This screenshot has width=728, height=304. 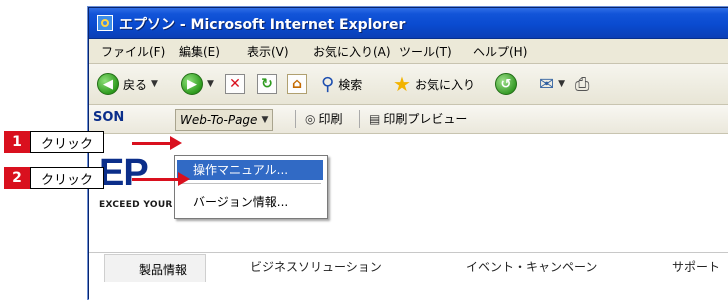 What do you see at coordinates (444, 84) in the screenshot?
I see `favorites-label: お気に入り` at bounding box center [444, 84].